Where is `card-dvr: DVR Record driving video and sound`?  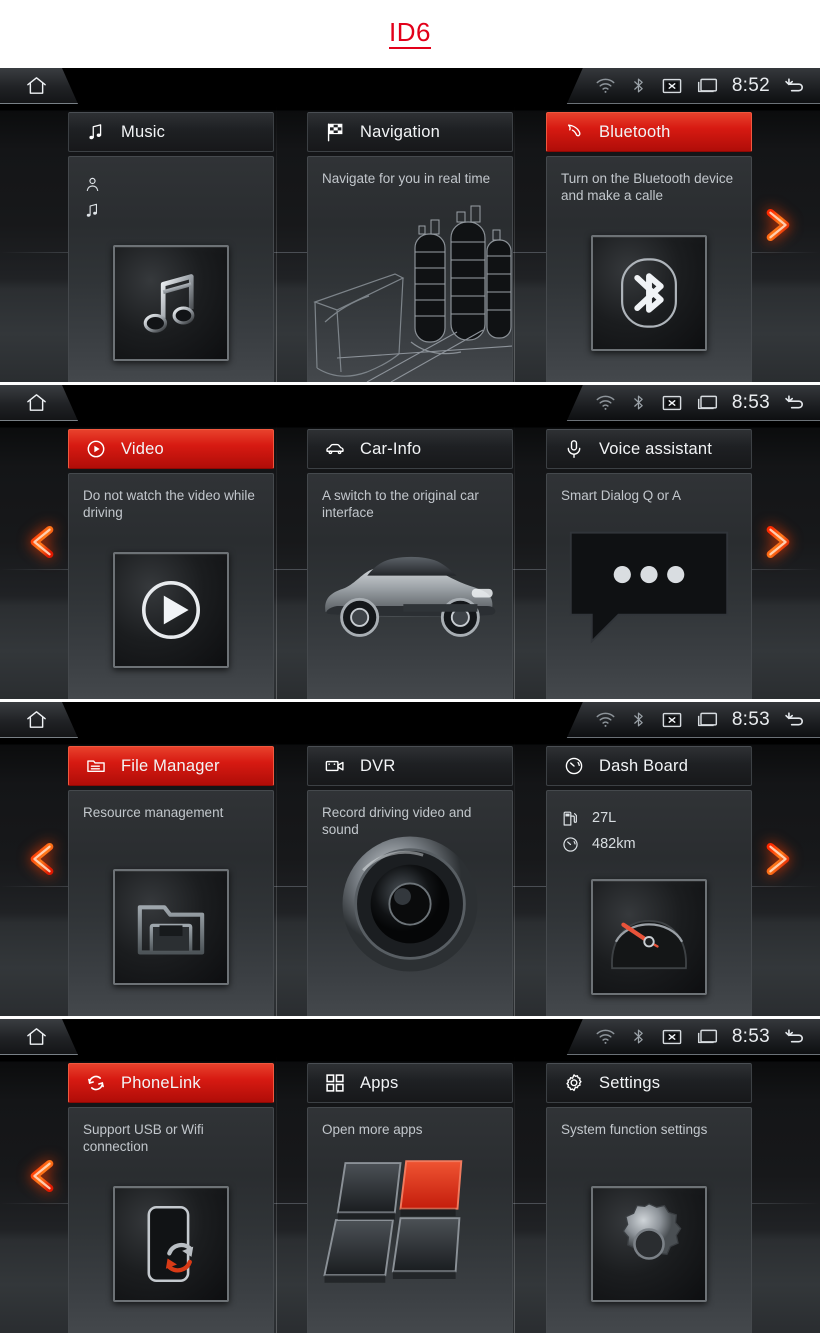
card-dvr: DVR Record driving video and sound is located at coordinates (410, 881).